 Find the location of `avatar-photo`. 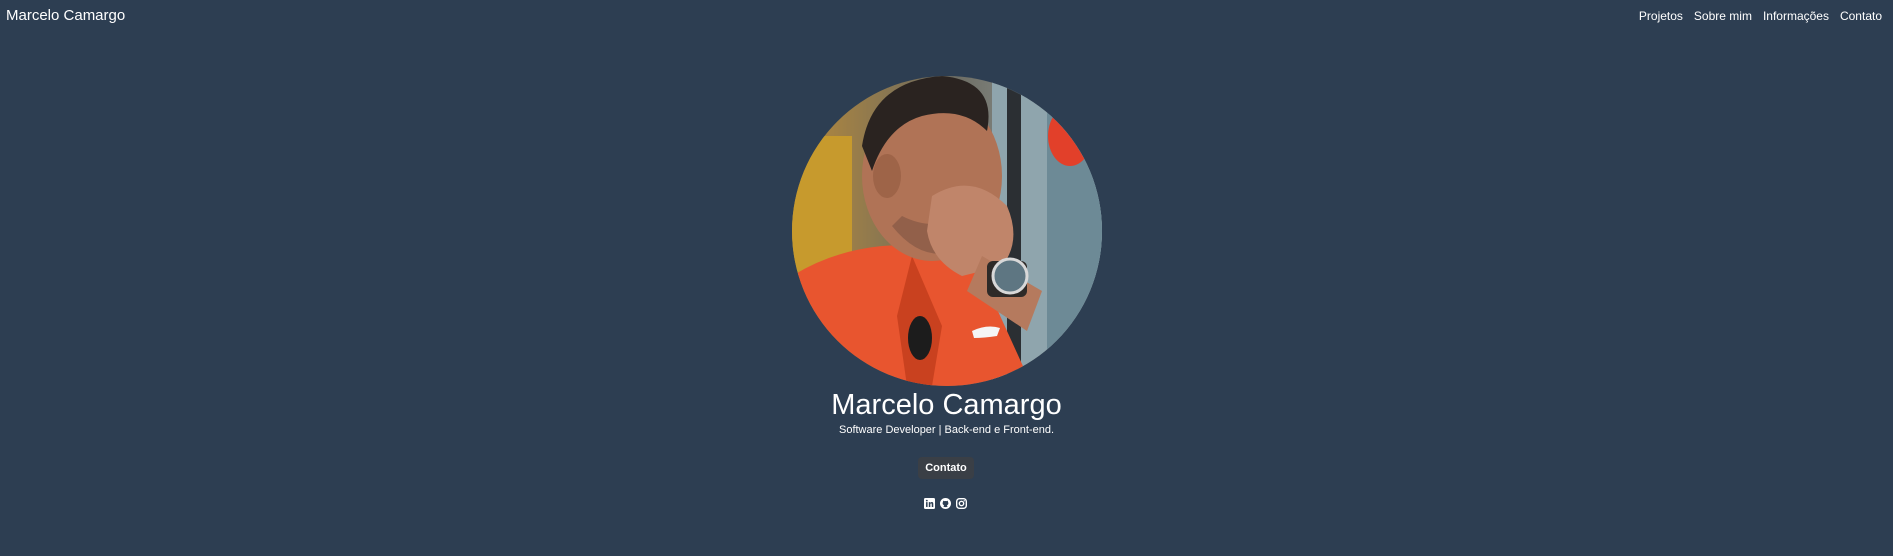

avatar-photo is located at coordinates (947, 231).